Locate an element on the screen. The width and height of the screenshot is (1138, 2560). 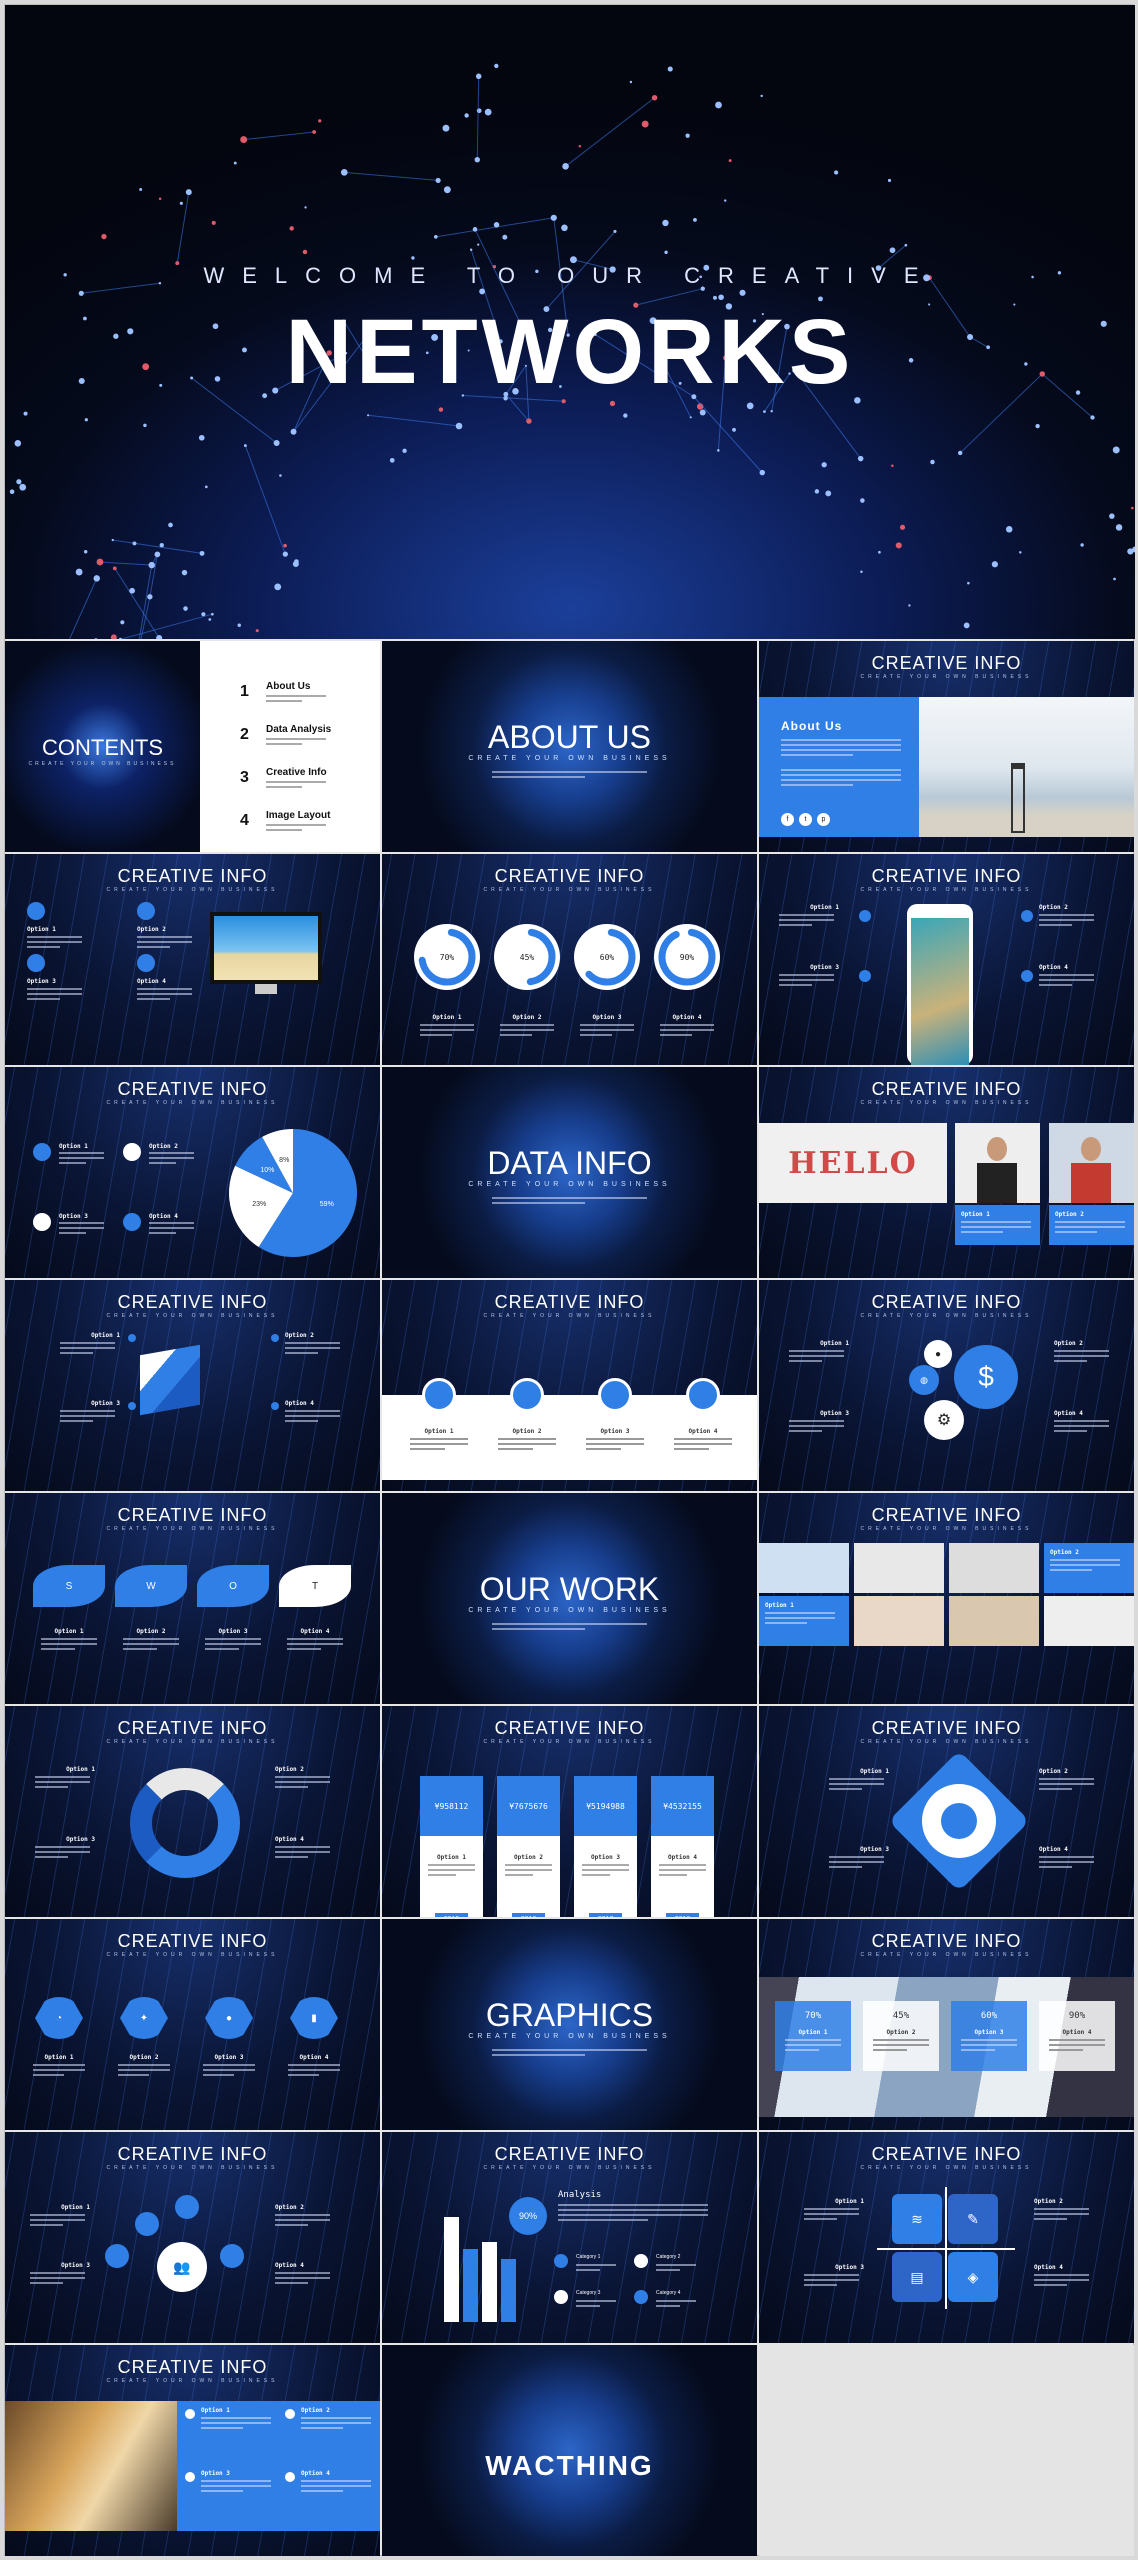
hero-subtitle: WELCOME TO OUR CREATIVE is located at coordinates (570, 275).